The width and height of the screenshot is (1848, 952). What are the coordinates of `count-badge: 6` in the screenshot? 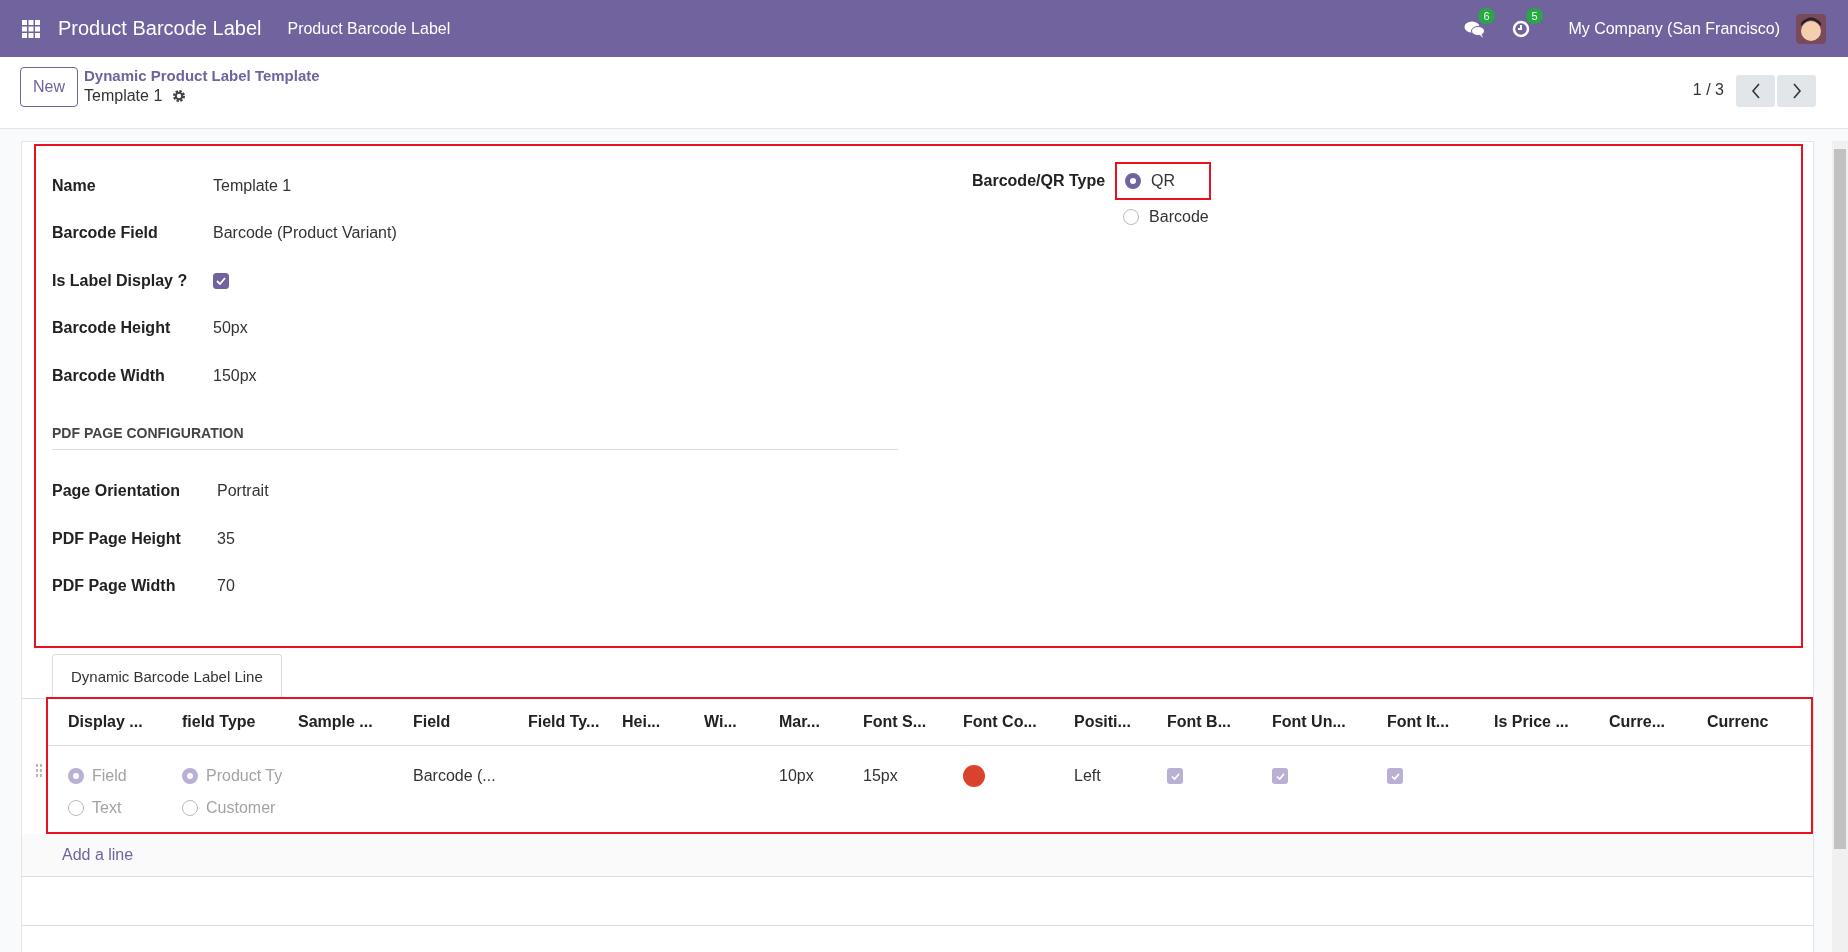 It's located at (1486, 15).